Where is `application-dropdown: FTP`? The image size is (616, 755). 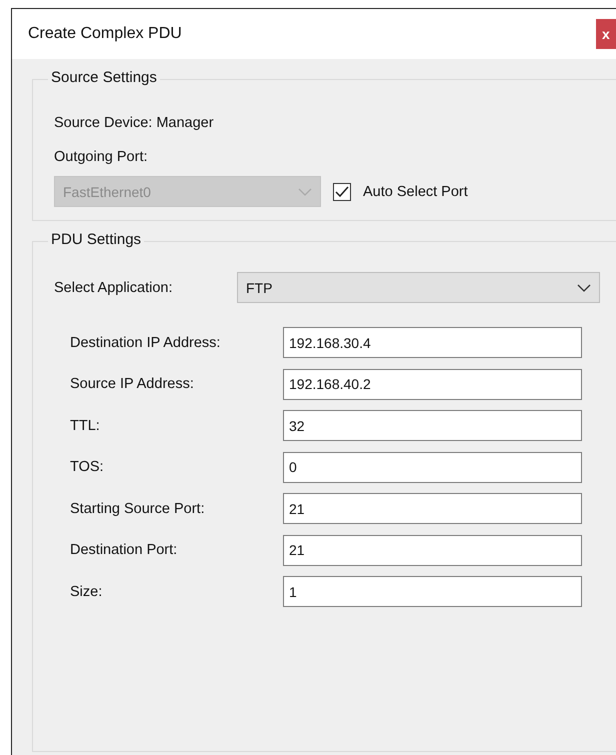 application-dropdown: FTP is located at coordinates (418, 287).